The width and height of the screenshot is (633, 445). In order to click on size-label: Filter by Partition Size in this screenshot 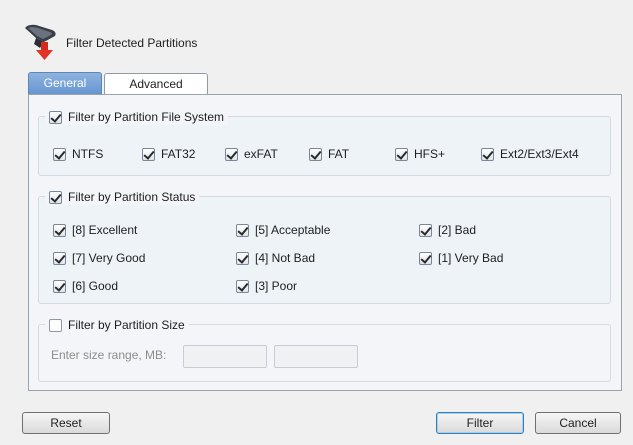, I will do `click(126, 325)`.